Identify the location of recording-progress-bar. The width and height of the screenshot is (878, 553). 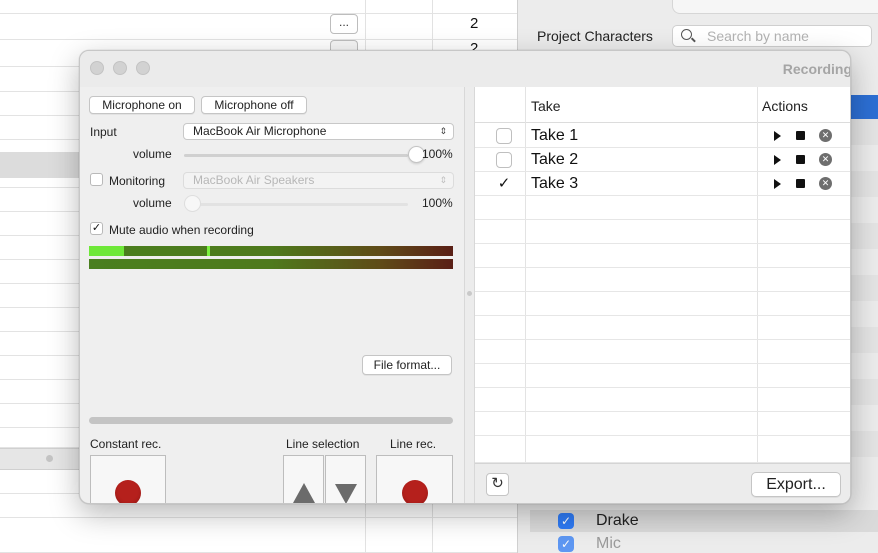
(271, 420).